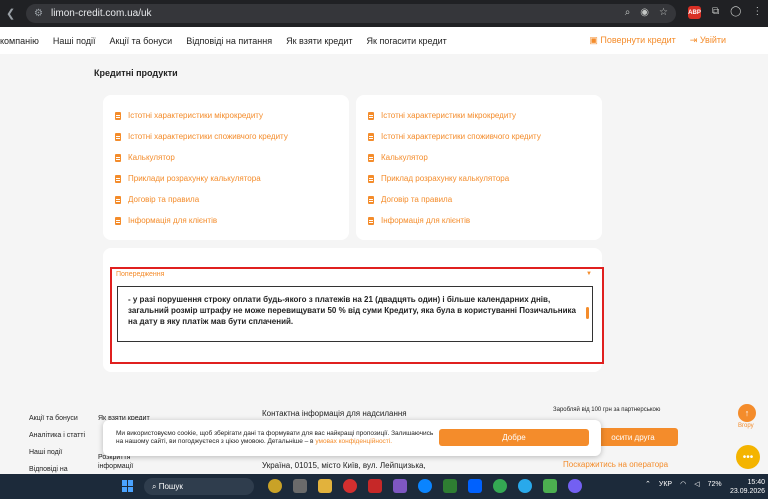 The width and height of the screenshot is (768, 499). I want to click on nav-item-how-to-get: Як взяти кредит, so click(319, 41).